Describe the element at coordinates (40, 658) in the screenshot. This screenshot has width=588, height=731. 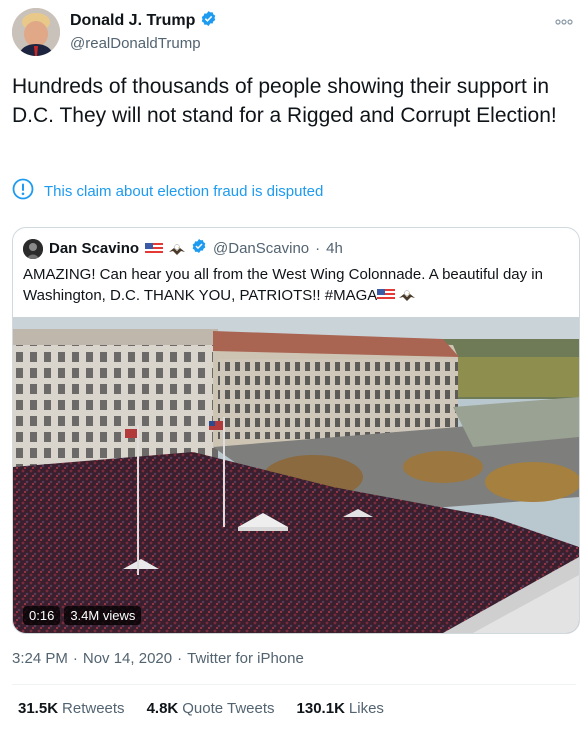
I see `tweet-time: 3:24 PM` at that location.